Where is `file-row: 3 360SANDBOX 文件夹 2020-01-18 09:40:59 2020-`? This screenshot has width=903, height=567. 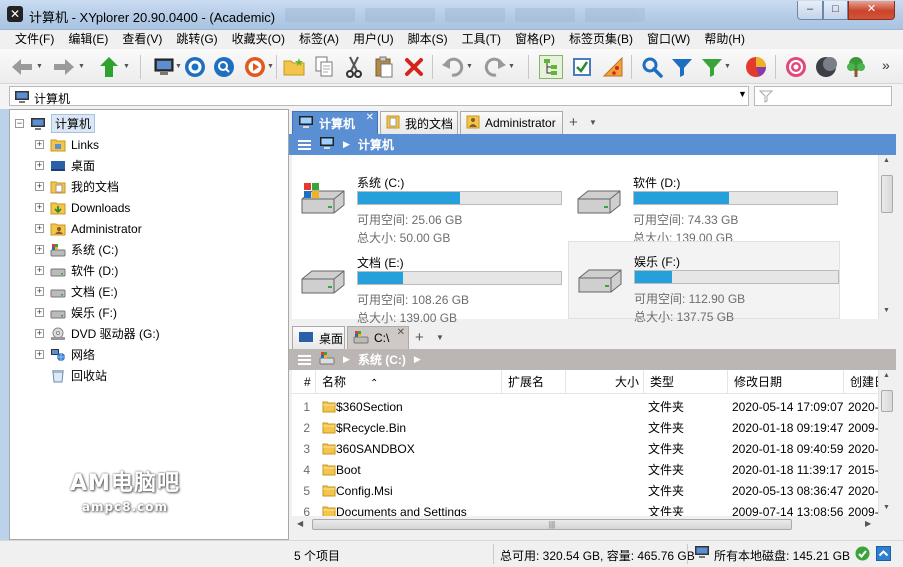 file-row: 3 360SANDBOX 文件夹 2020-01-18 09:40:59 2020- is located at coordinates (585, 449).